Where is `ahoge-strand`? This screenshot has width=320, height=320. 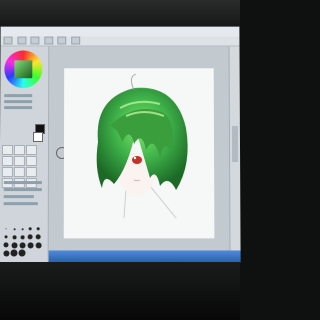
ahoge-strand is located at coordinates (133, 82).